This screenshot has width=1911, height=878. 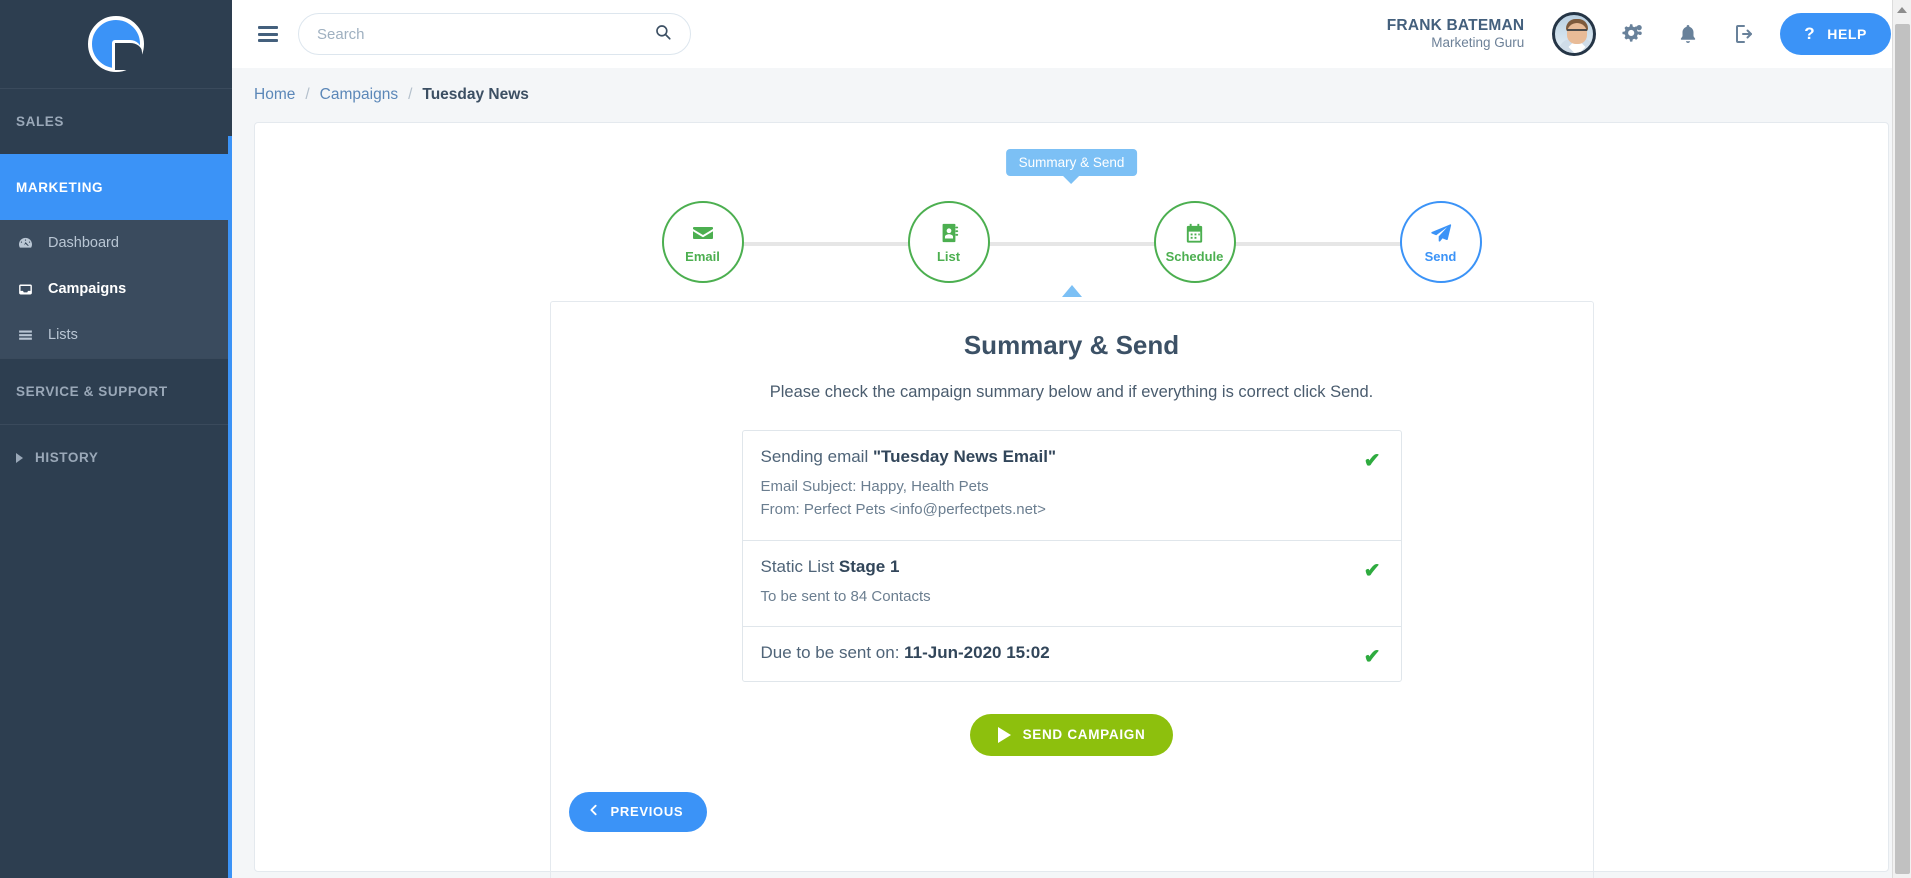 I want to click on summary-row-detail-line: To be sent to 84 Contacts, so click(x=845, y=596).